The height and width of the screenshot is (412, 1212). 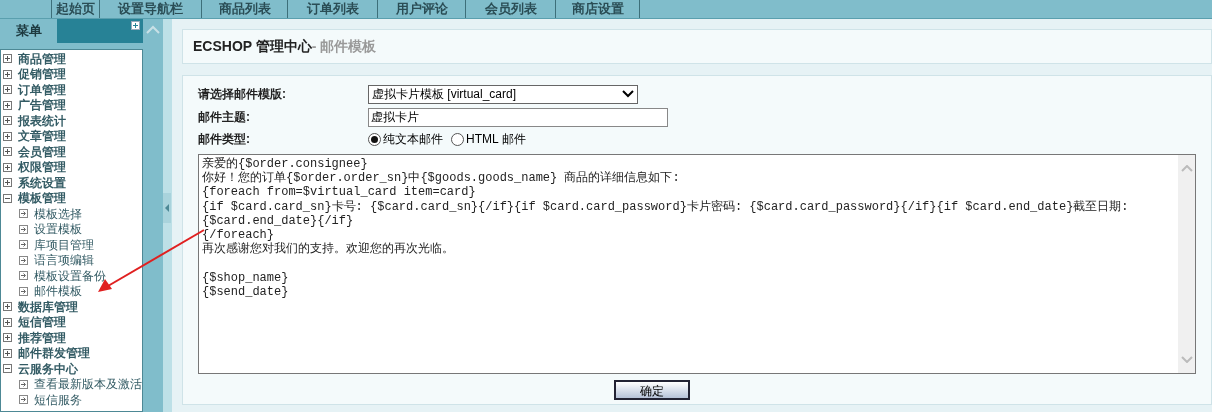 I want to click on radio-option: HTML 邮件, so click(x=488, y=139).